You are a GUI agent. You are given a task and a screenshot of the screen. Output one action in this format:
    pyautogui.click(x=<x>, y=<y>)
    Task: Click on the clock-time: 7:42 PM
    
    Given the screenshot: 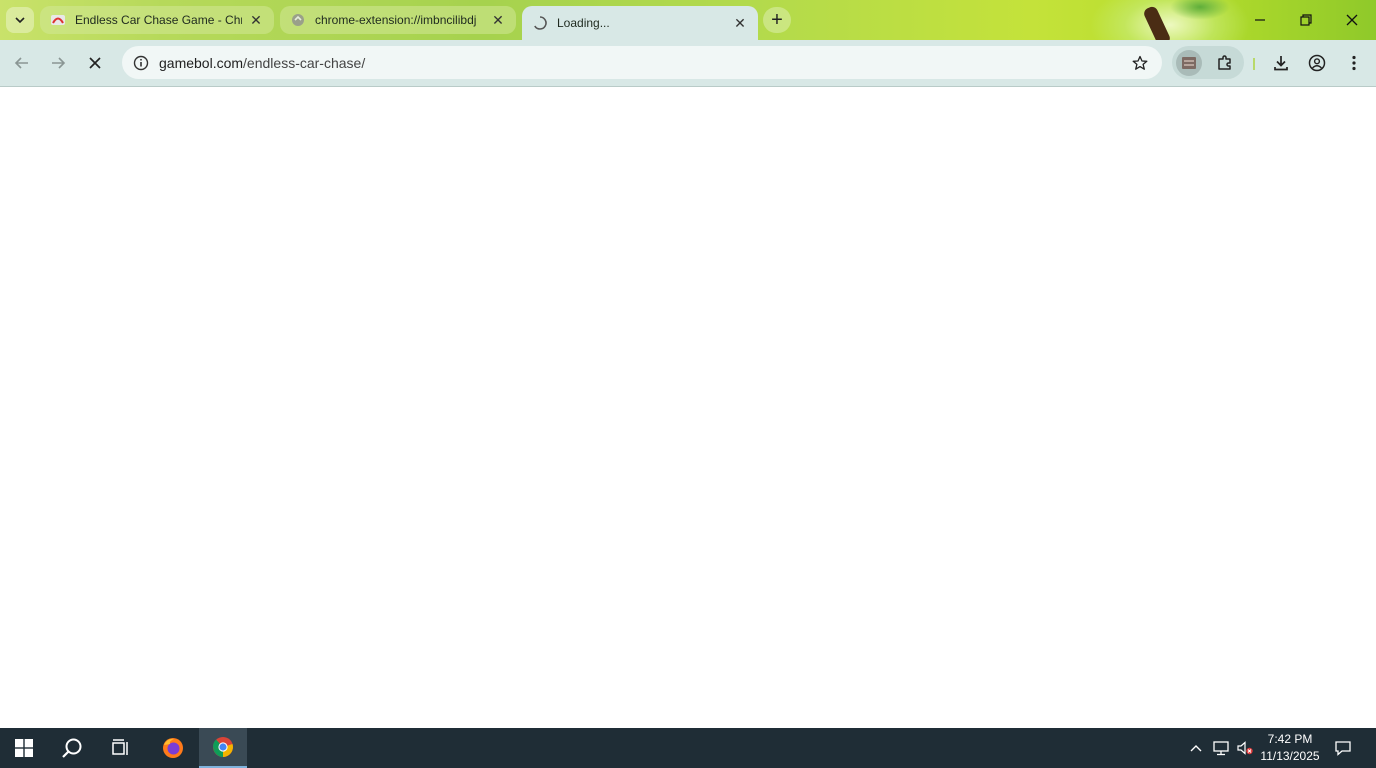 What is the action you would take?
    pyautogui.click(x=1290, y=739)
    